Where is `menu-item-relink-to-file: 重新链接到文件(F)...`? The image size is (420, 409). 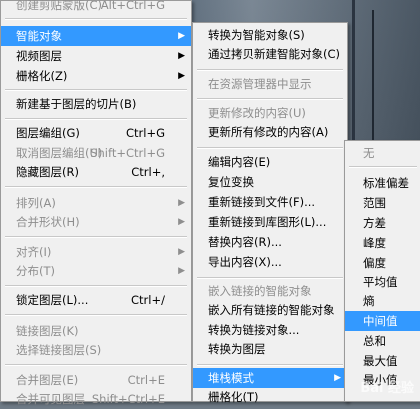 menu-item-relink-to-file: 重新链接到文件(F)... is located at coordinates (270, 202).